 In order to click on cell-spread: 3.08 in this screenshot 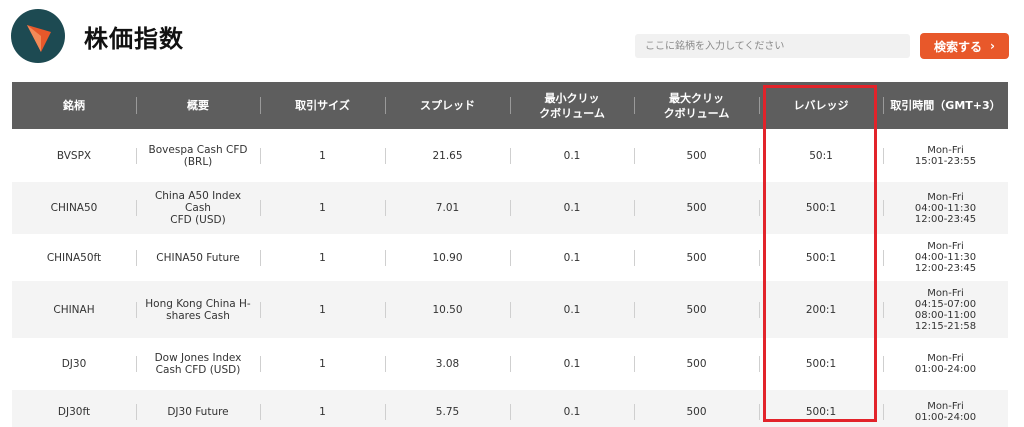, I will do `click(447, 364)`.